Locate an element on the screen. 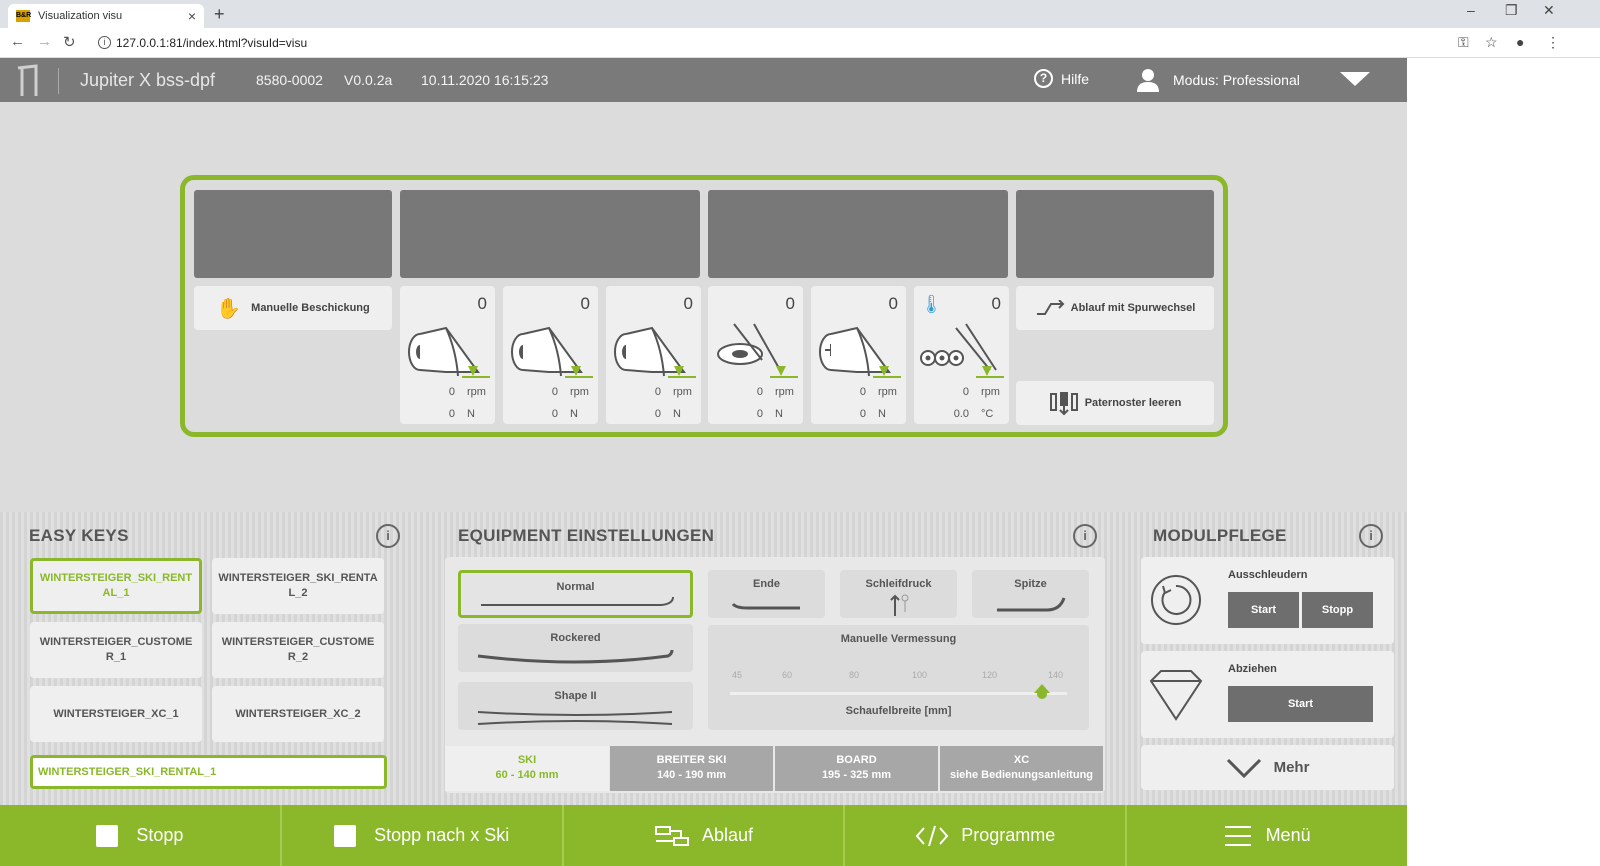 The image size is (1600, 866). url-field: i 127.0.0.1:81/index.html?visuId=visu is located at coordinates (832, 43).